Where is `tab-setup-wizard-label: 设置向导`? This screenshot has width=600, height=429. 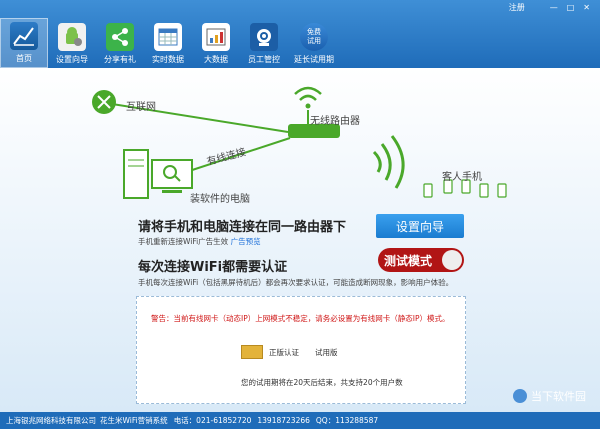 tab-setup-wizard-label: 设置向导 is located at coordinates (72, 59).